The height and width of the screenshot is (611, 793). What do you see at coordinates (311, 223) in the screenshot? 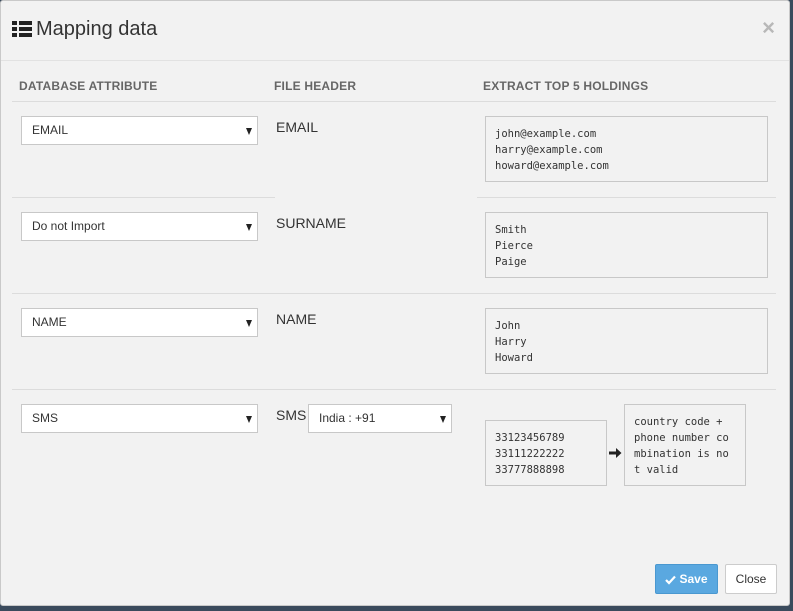
I see `file-header-surname: SURNAME` at bounding box center [311, 223].